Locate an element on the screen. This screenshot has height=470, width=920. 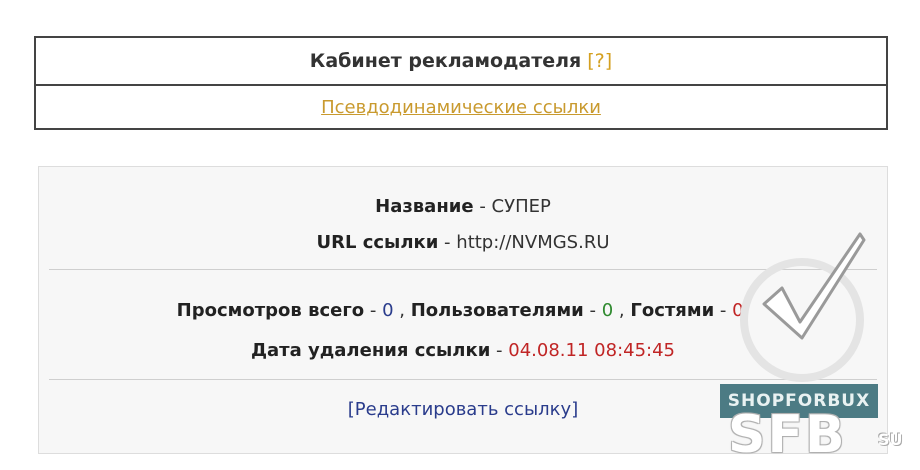
name-line: Название - СУПЕР is located at coordinates (463, 206).